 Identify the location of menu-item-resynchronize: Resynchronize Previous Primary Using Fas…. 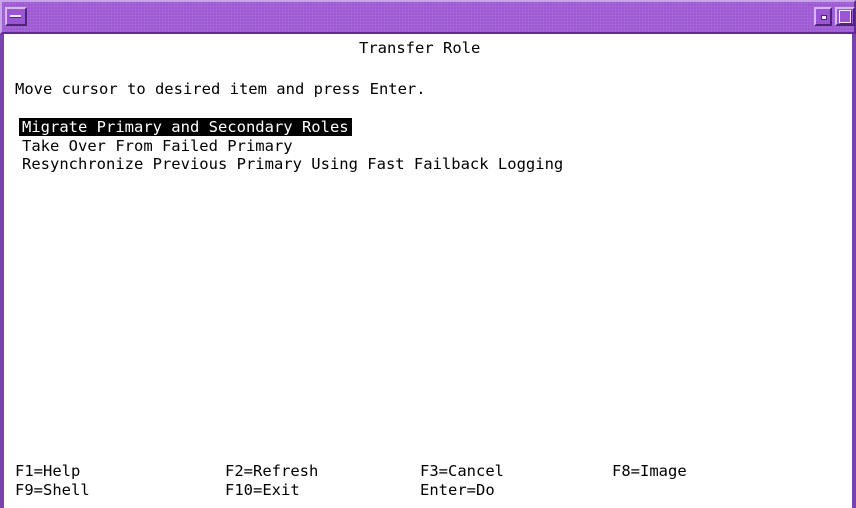
(292, 164).